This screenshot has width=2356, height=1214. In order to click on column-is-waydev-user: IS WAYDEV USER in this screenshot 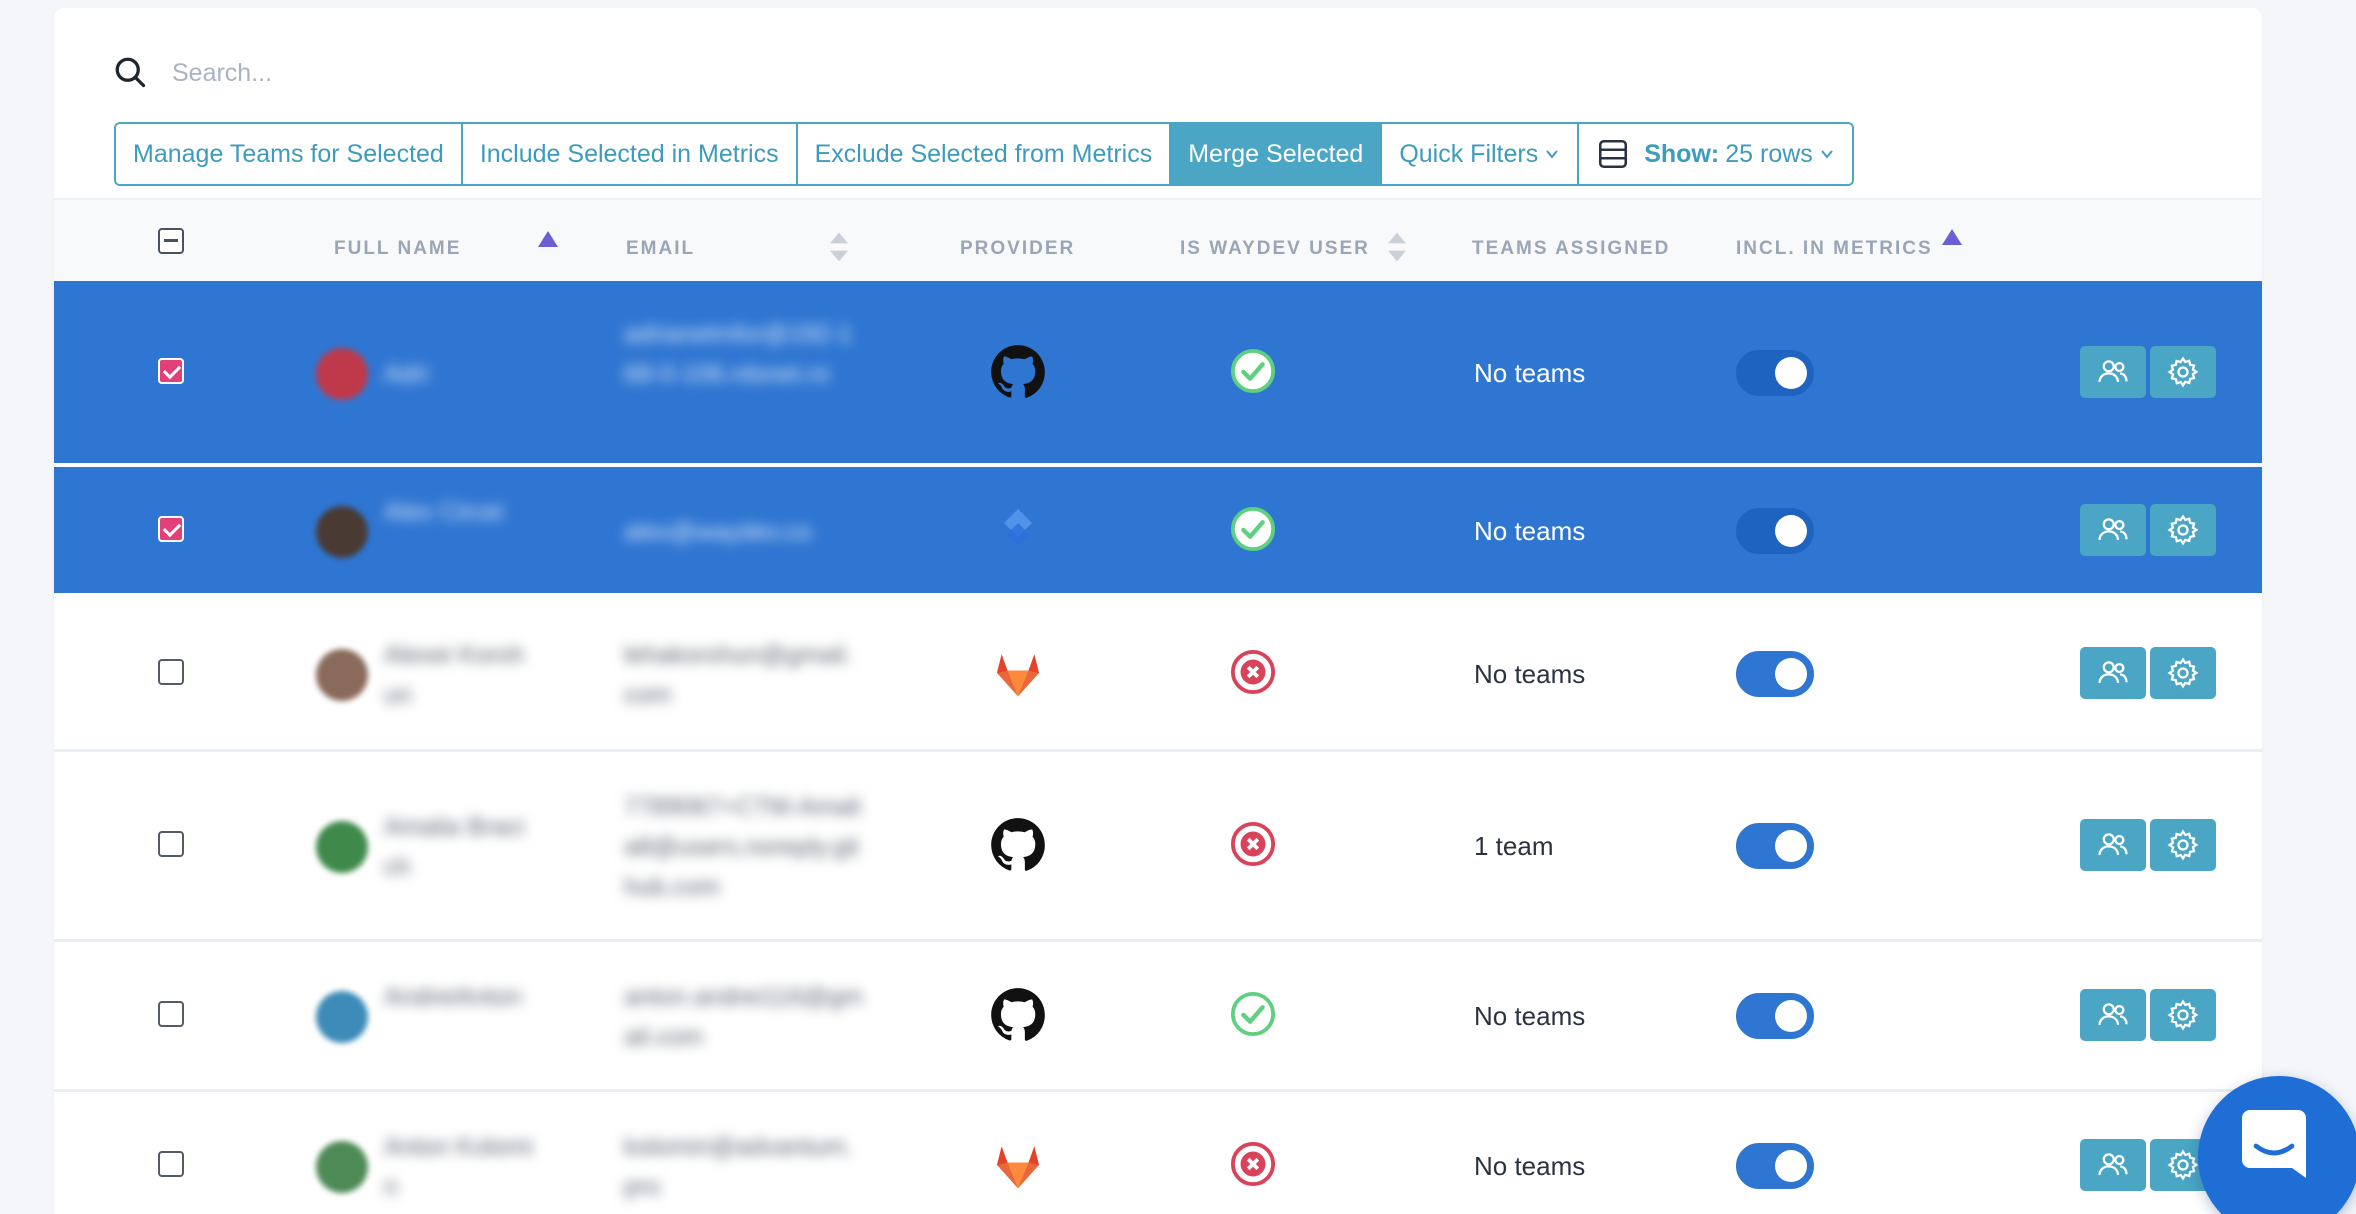, I will do `click(1275, 249)`.